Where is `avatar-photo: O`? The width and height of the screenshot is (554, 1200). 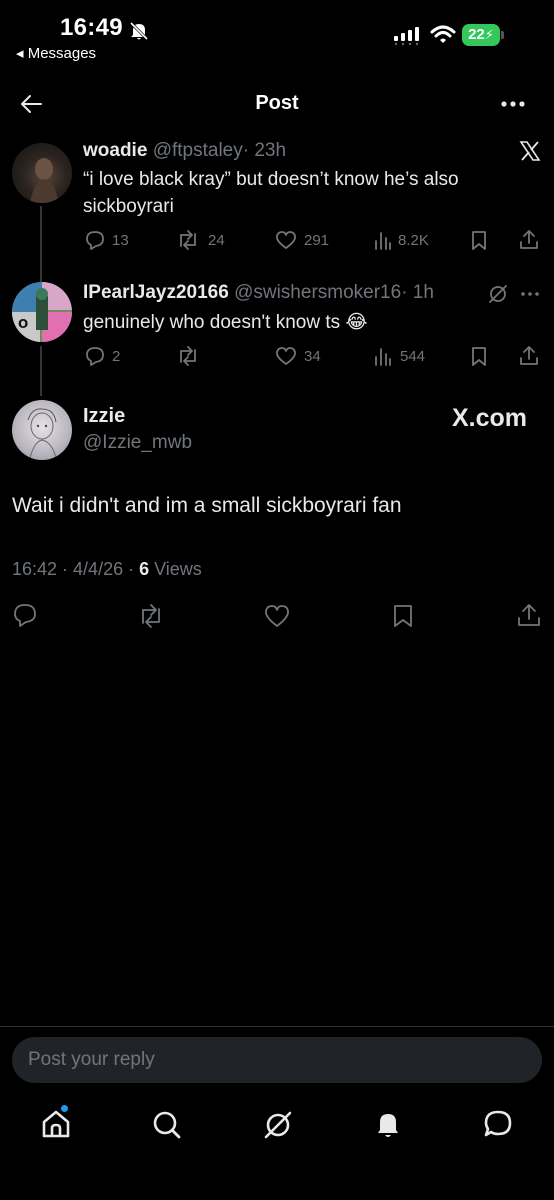 avatar-photo: O is located at coordinates (42, 312).